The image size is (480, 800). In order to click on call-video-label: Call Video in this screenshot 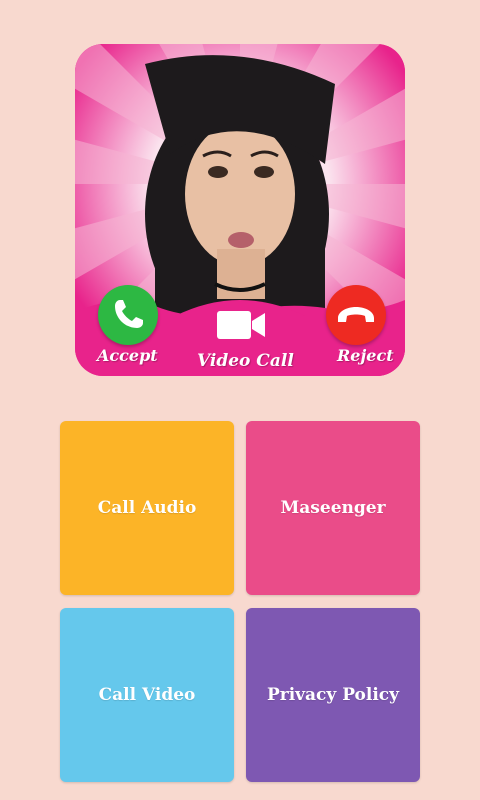, I will do `click(147, 695)`.